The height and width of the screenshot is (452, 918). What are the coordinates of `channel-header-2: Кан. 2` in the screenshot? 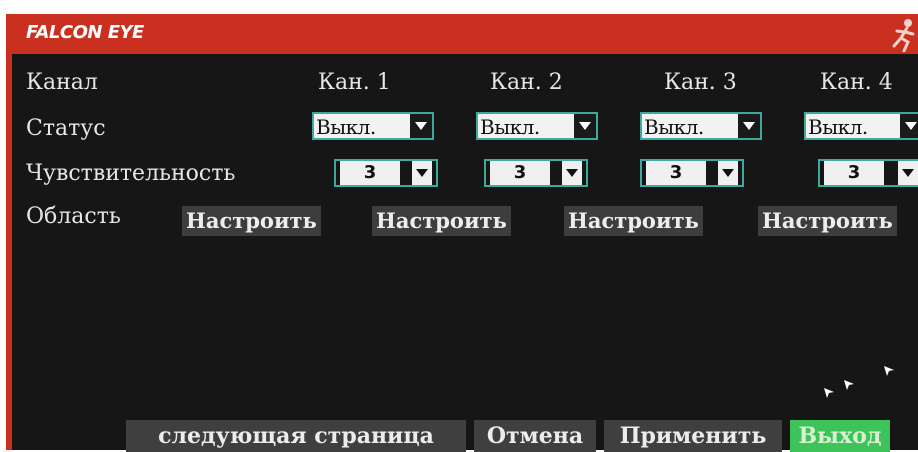 It's located at (526, 82).